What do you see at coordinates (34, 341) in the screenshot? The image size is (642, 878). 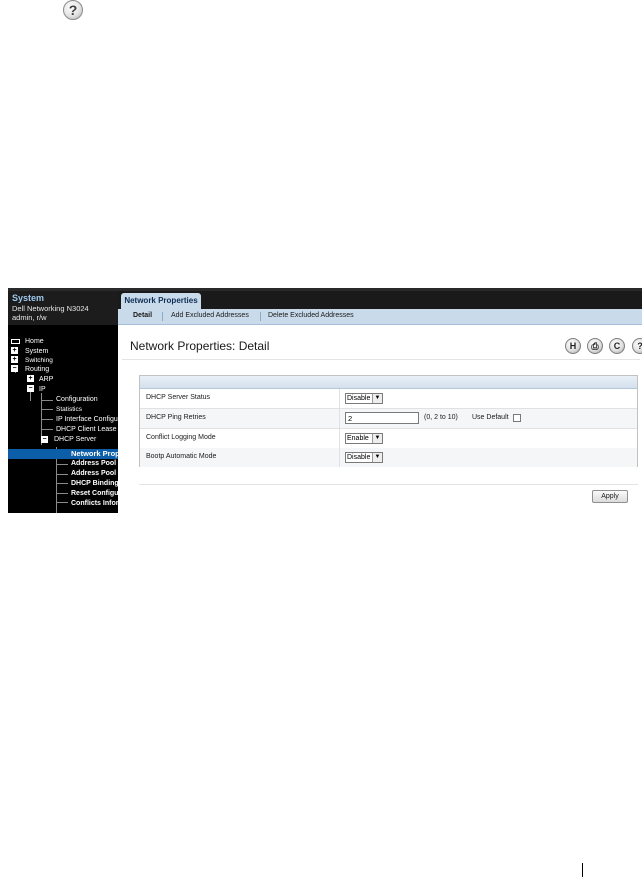 I see `sidebar-item-home: Home` at bounding box center [34, 341].